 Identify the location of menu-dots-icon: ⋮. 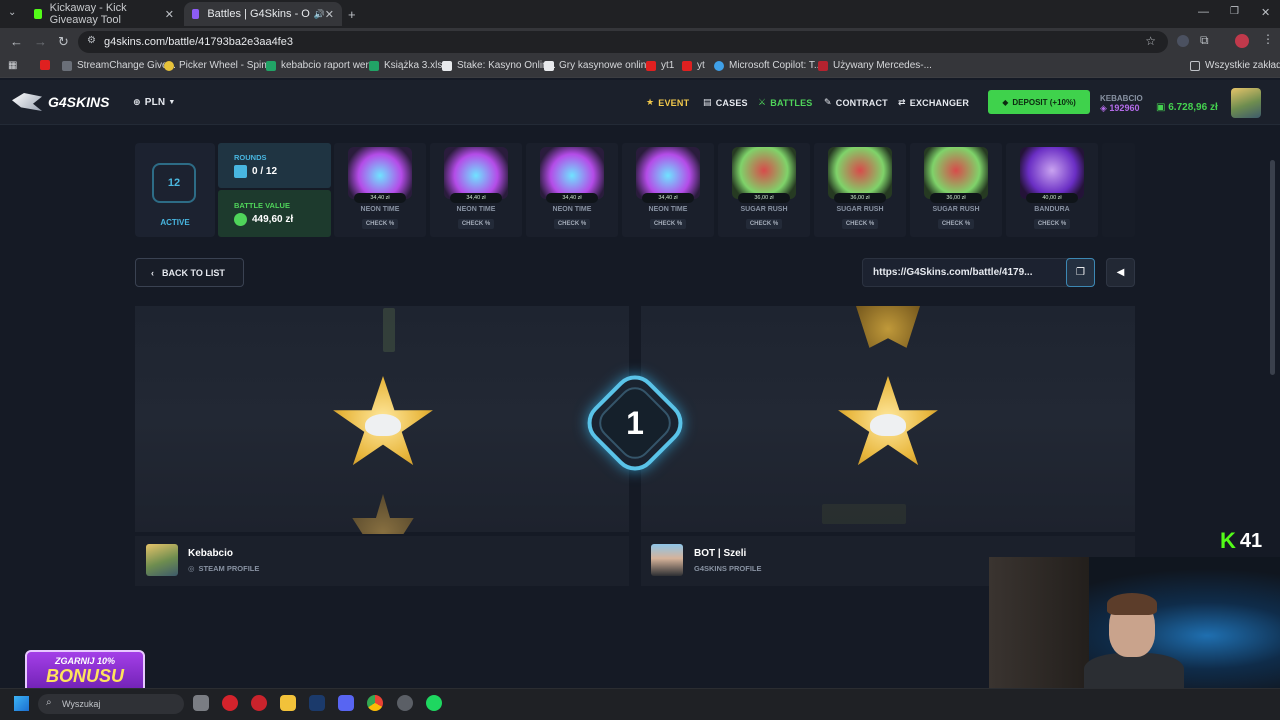
(1268, 39).